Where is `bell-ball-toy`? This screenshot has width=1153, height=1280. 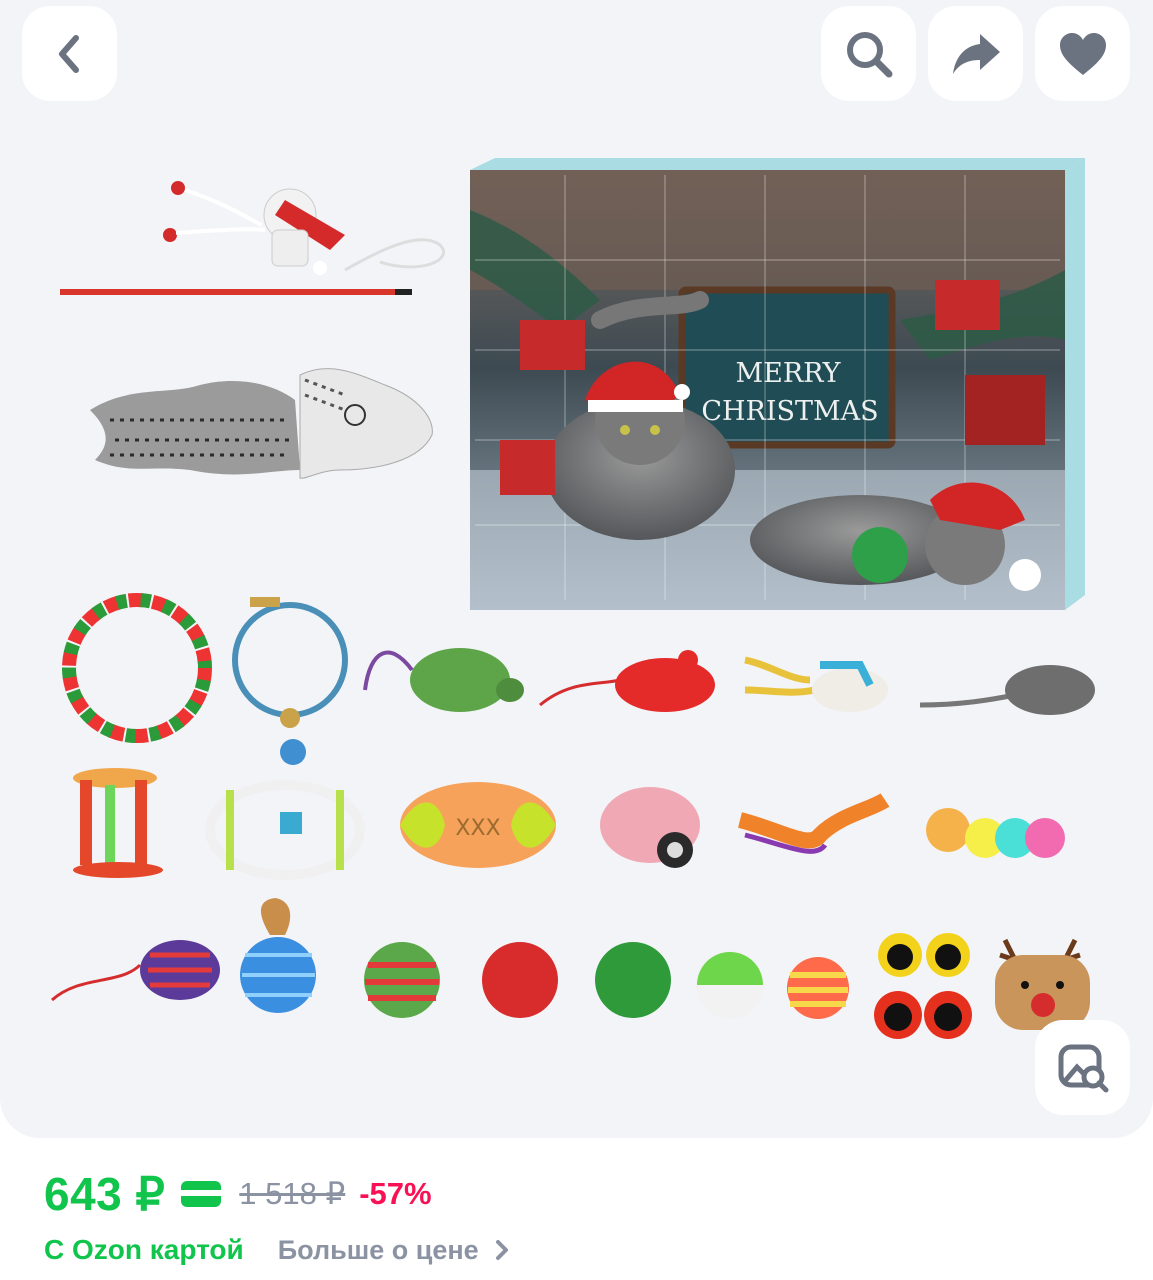
bell-ball-toy is located at coordinates (730, 985).